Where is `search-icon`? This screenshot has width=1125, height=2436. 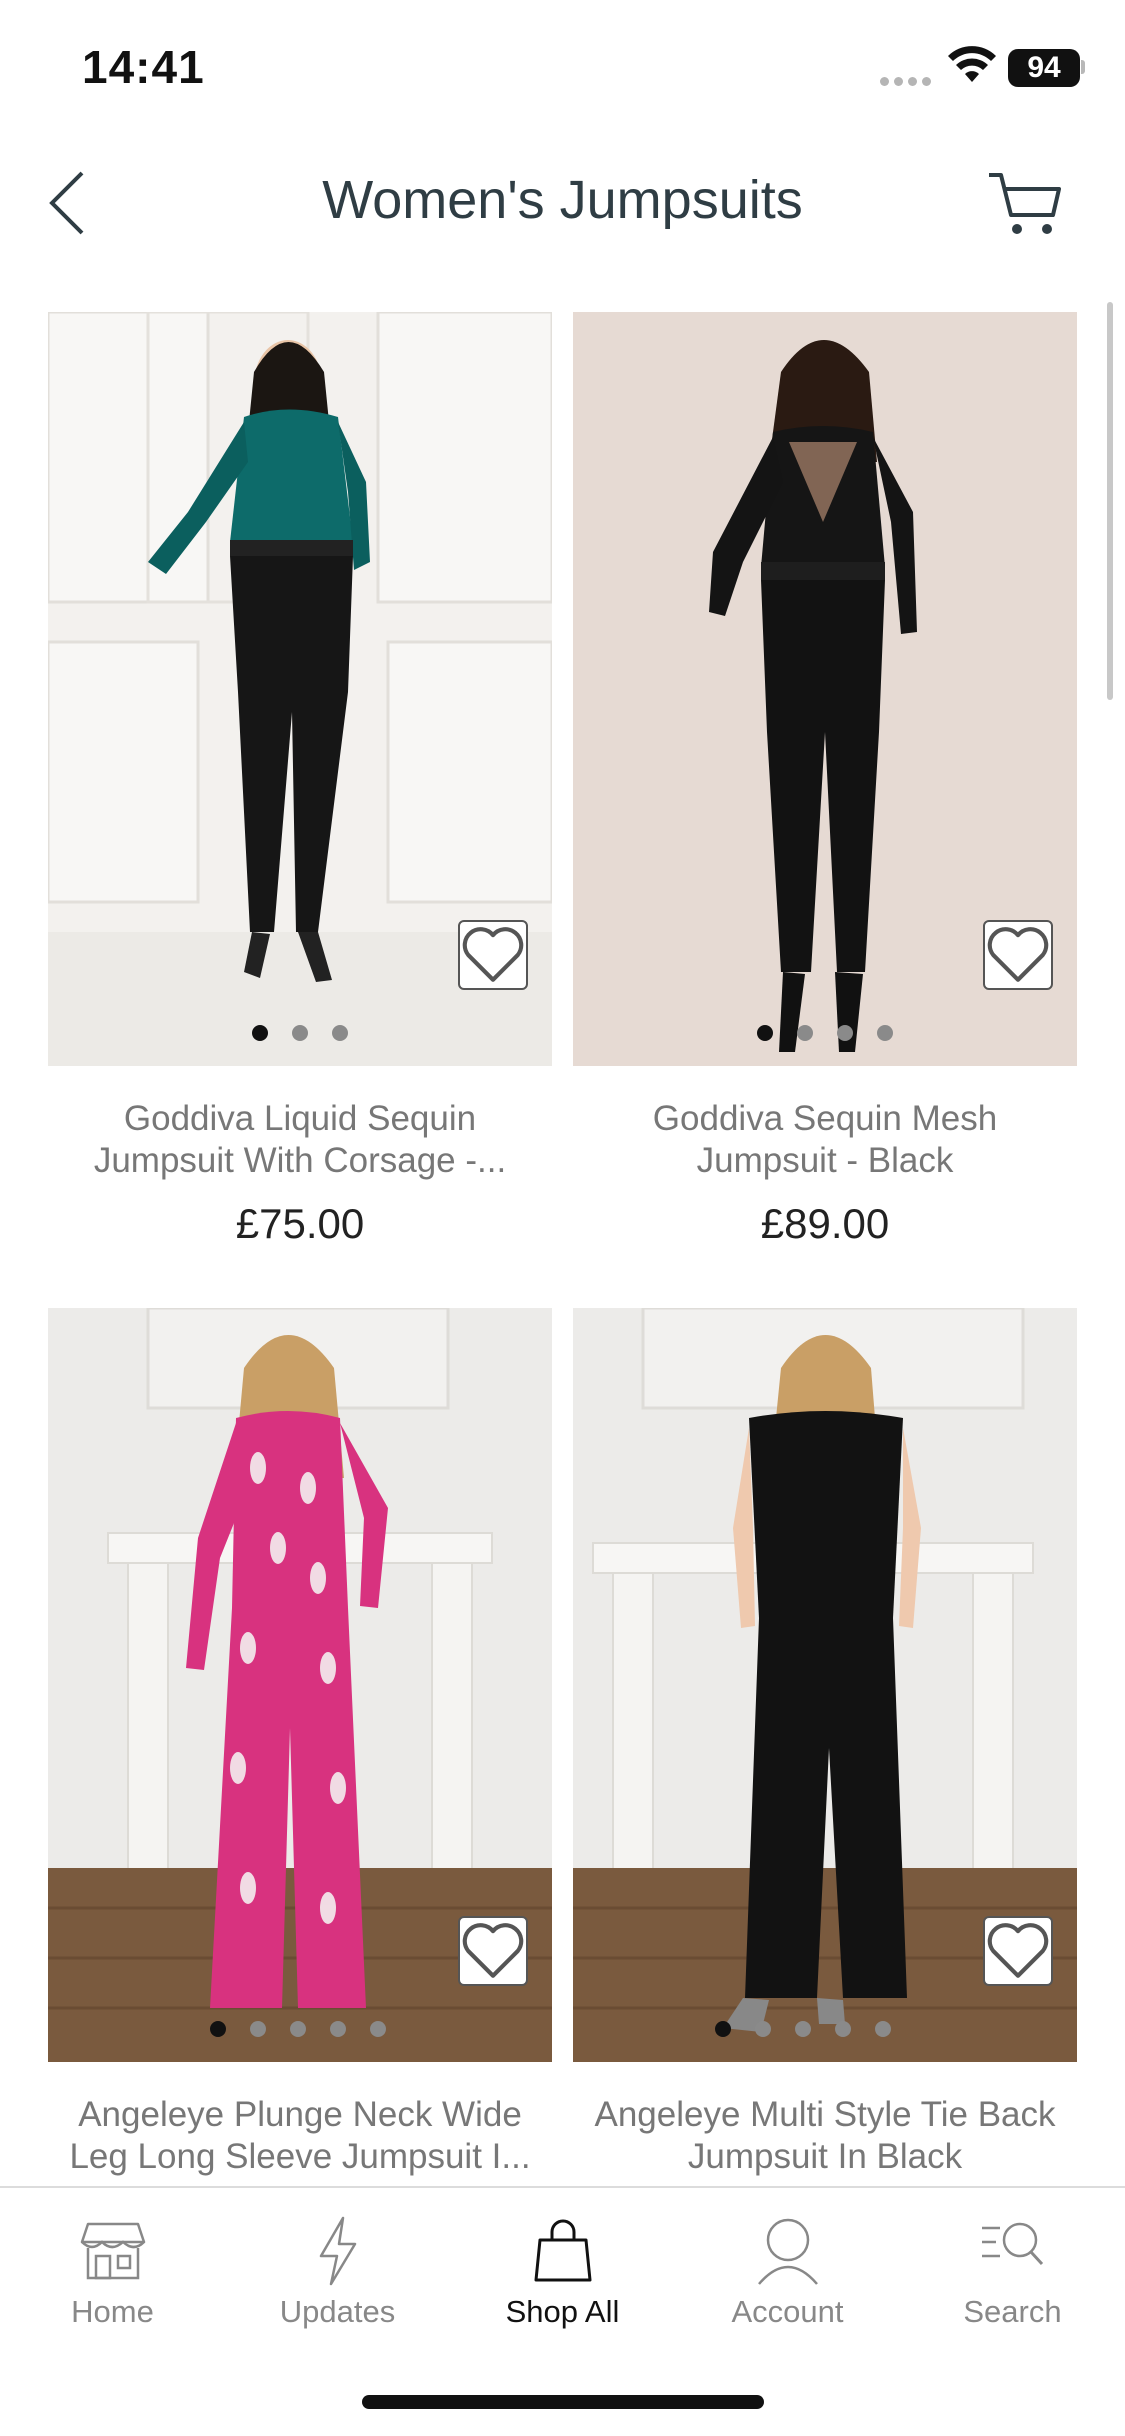
search-icon is located at coordinates (1013, 2244).